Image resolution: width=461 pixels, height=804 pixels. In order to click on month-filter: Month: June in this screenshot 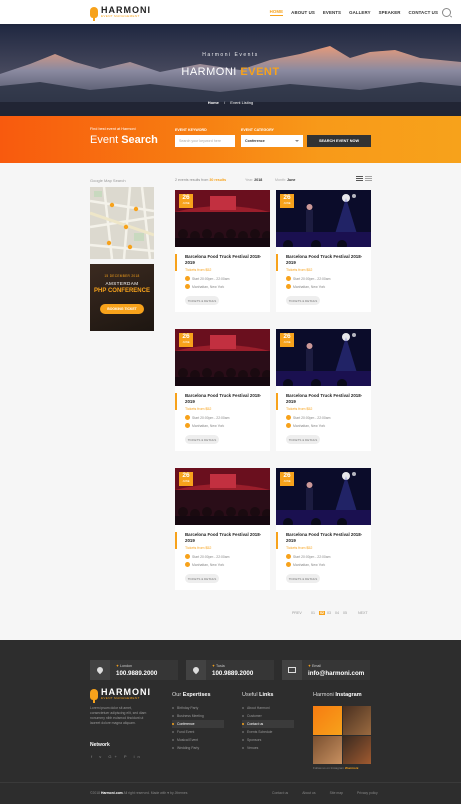, I will do `click(285, 180)`.